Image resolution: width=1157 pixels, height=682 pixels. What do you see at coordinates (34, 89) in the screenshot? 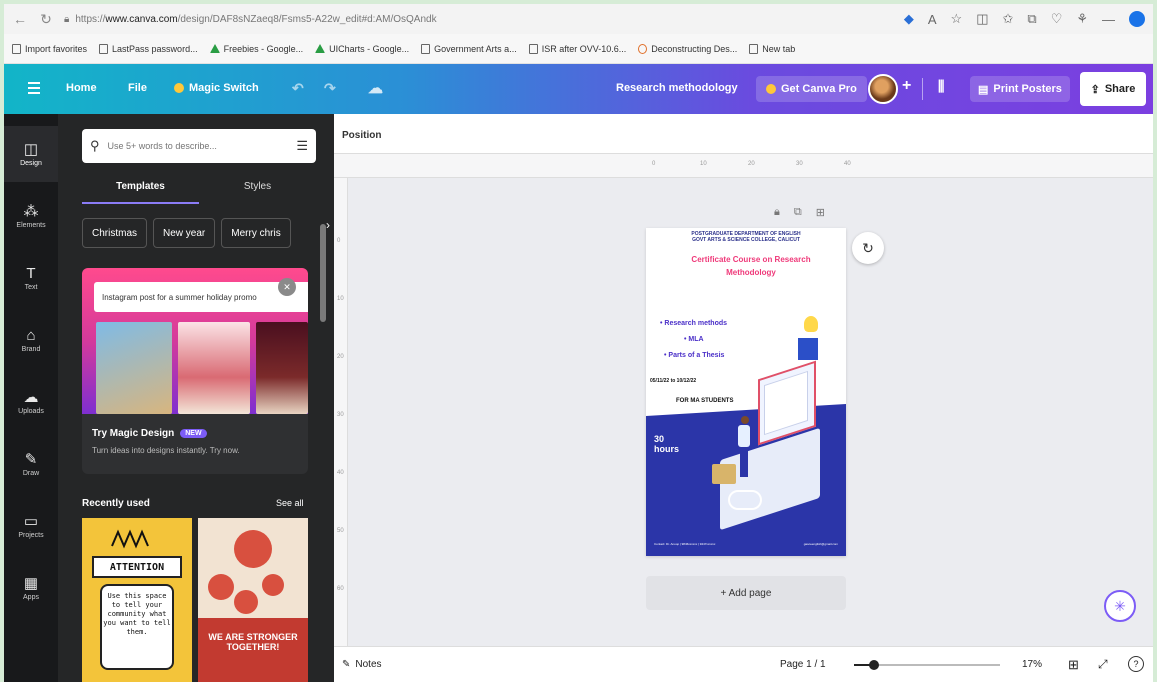
I see `menu-icon` at bounding box center [34, 89].